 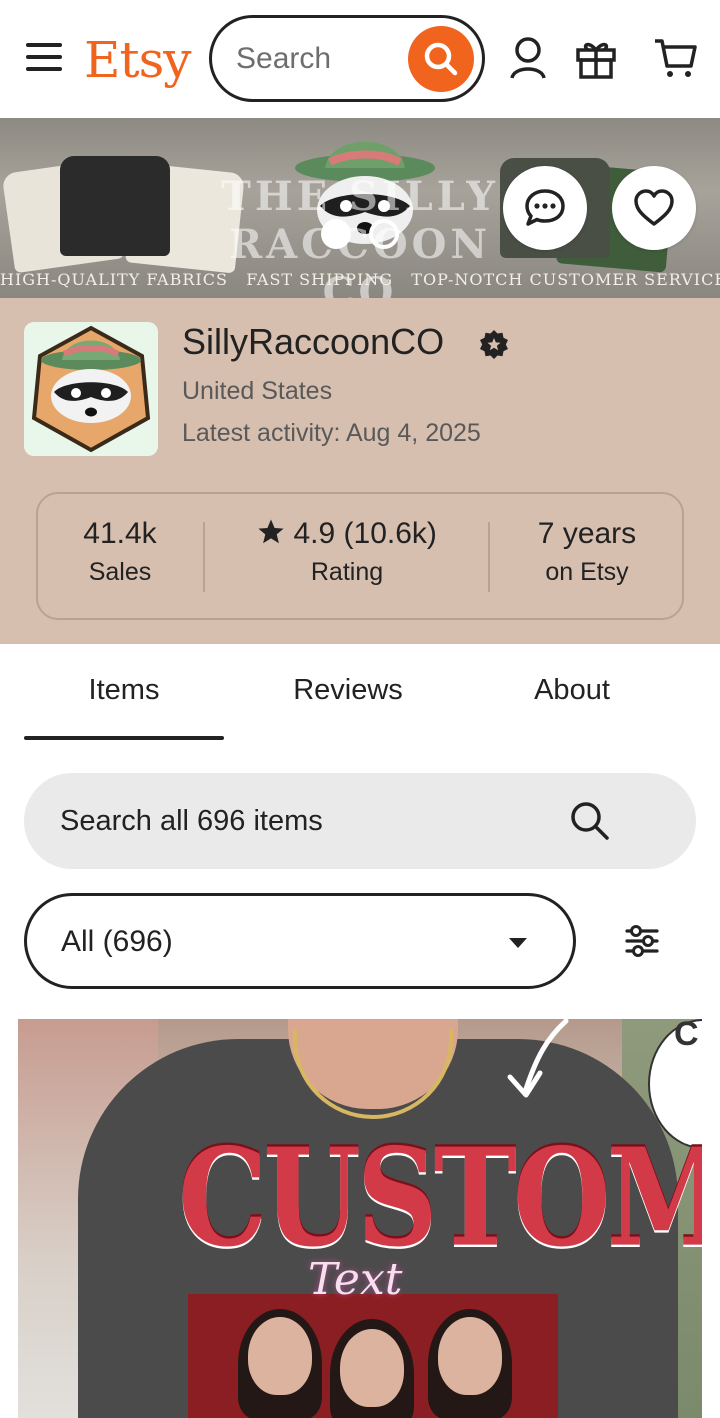 What do you see at coordinates (120, 572) in the screenshot?
I see `stat-sales-label: Sales` at bounding box center [120, 572].